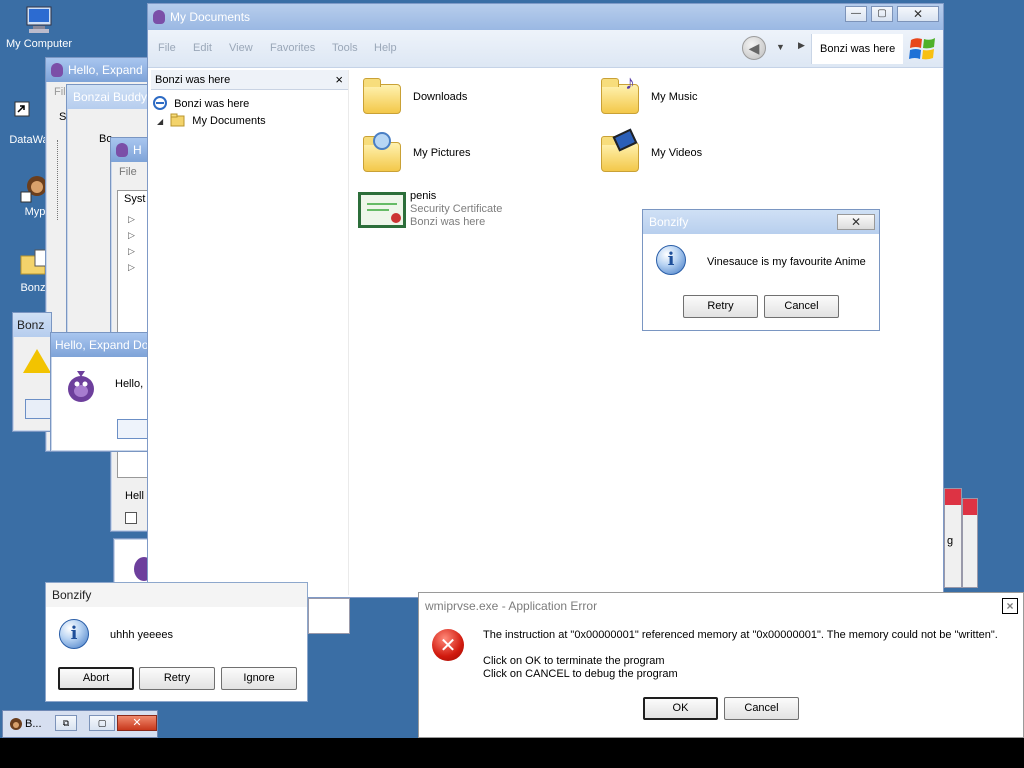 This screenshot has width=1024, height=768. What do you see at coordinates (801, 45) in the screenshot?
I see `chevron-right-icon: ▶` at bounding box center [801, 45].